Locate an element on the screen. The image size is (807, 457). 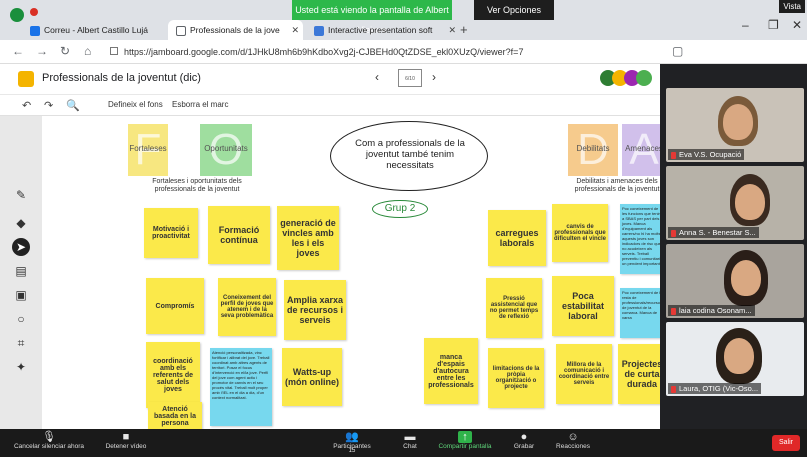
minimize-icon: – is located at coordinates (745, 25).